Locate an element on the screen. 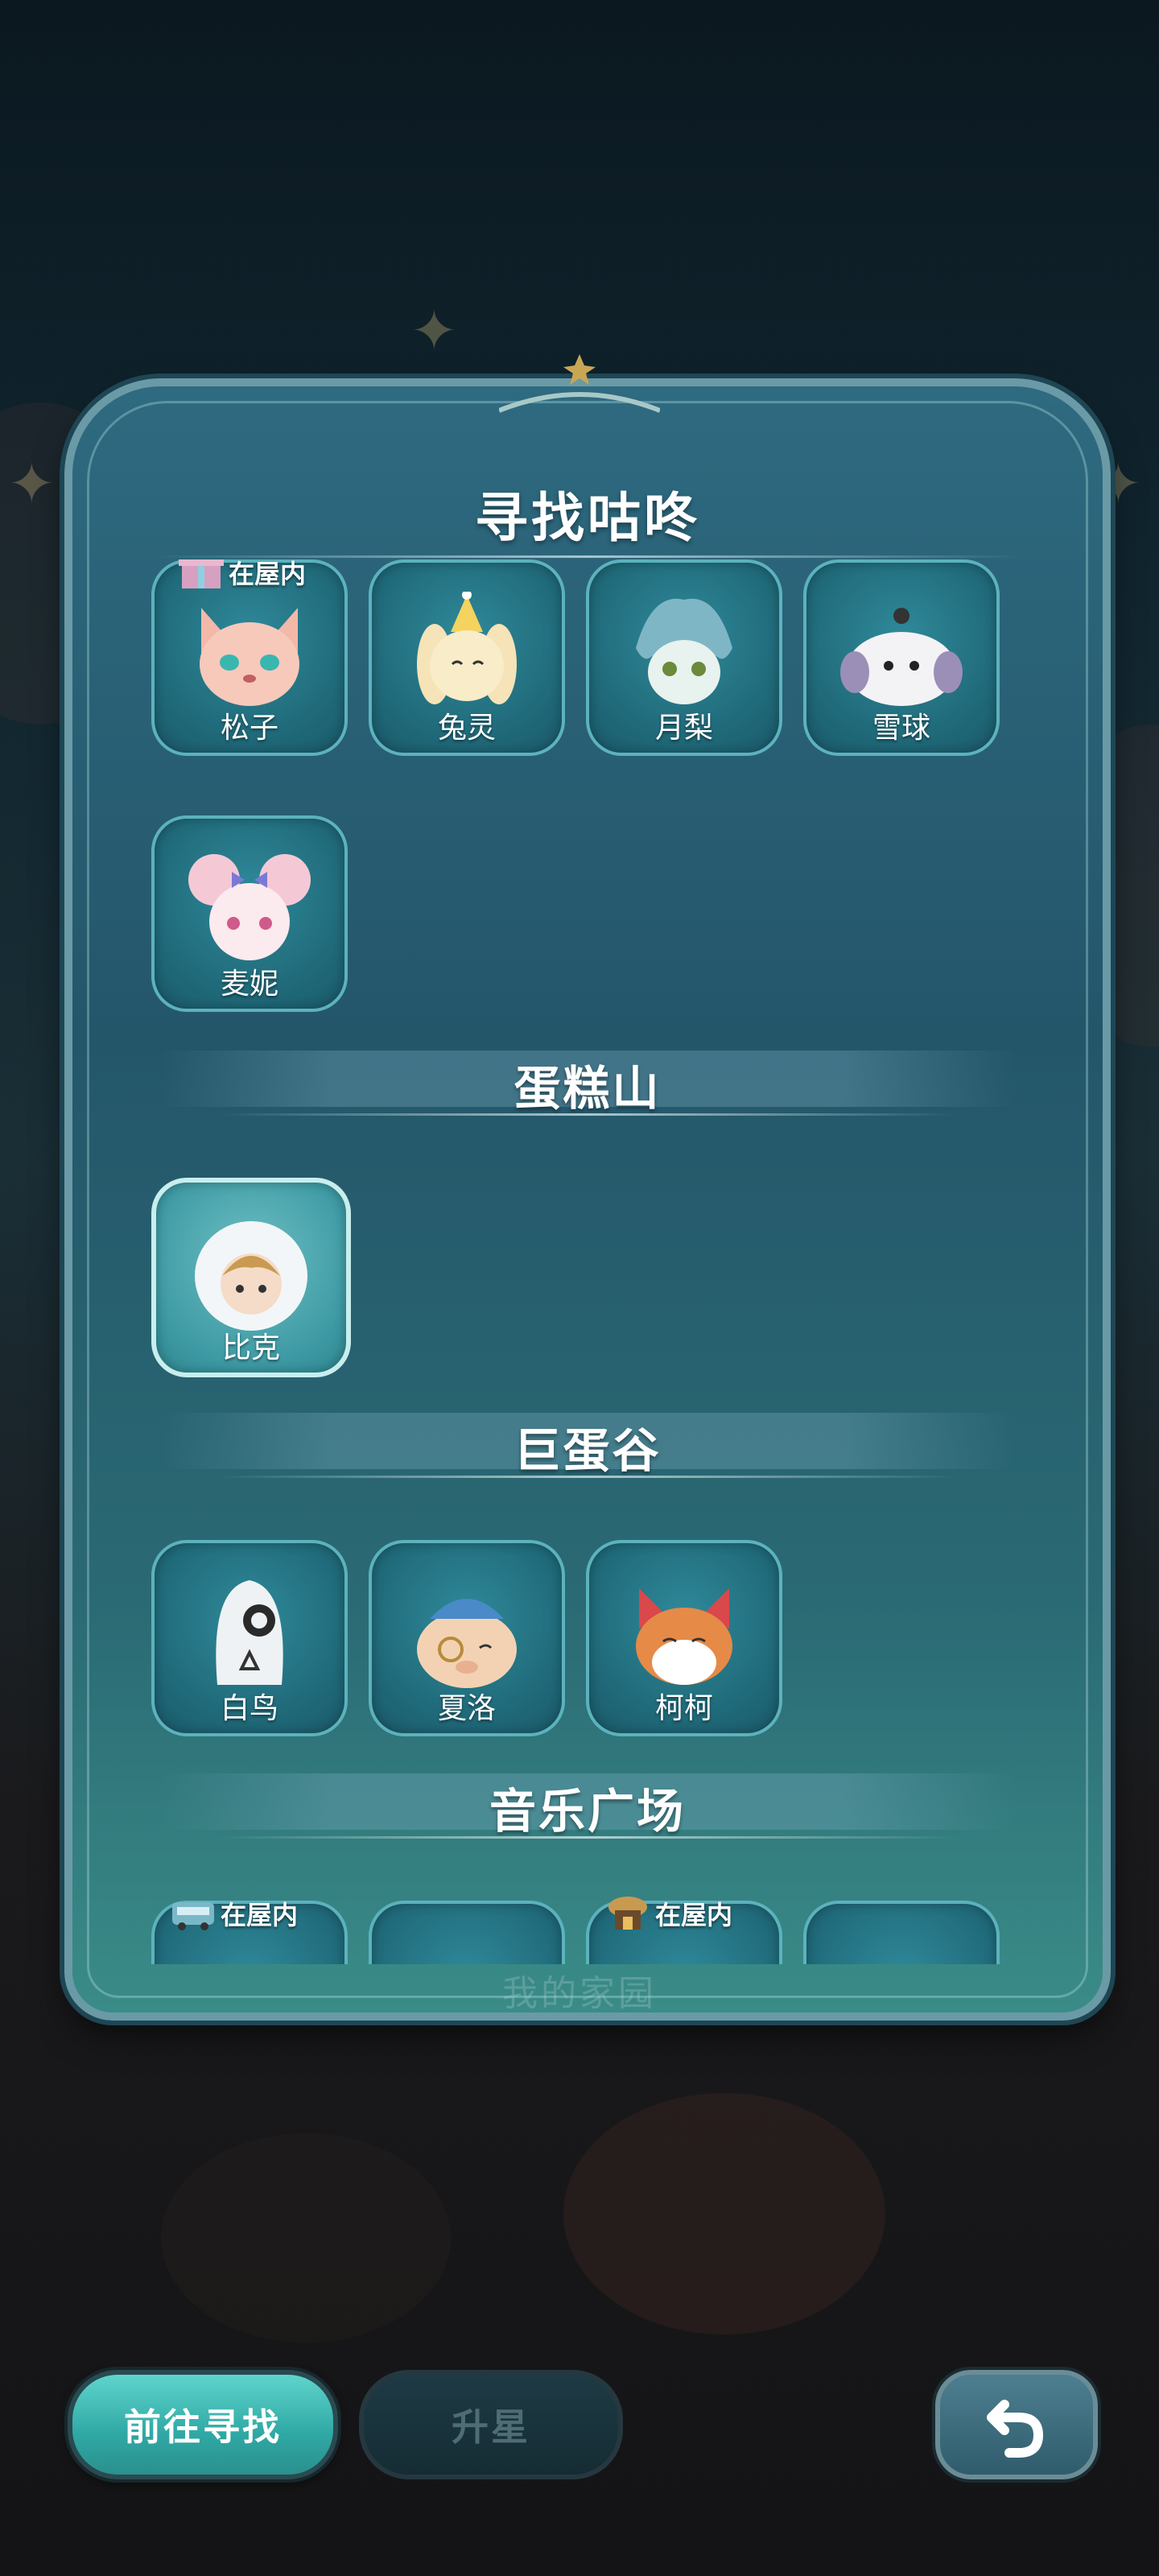  section-title: 蛋糕山 is located at coordinates (588, 1088).